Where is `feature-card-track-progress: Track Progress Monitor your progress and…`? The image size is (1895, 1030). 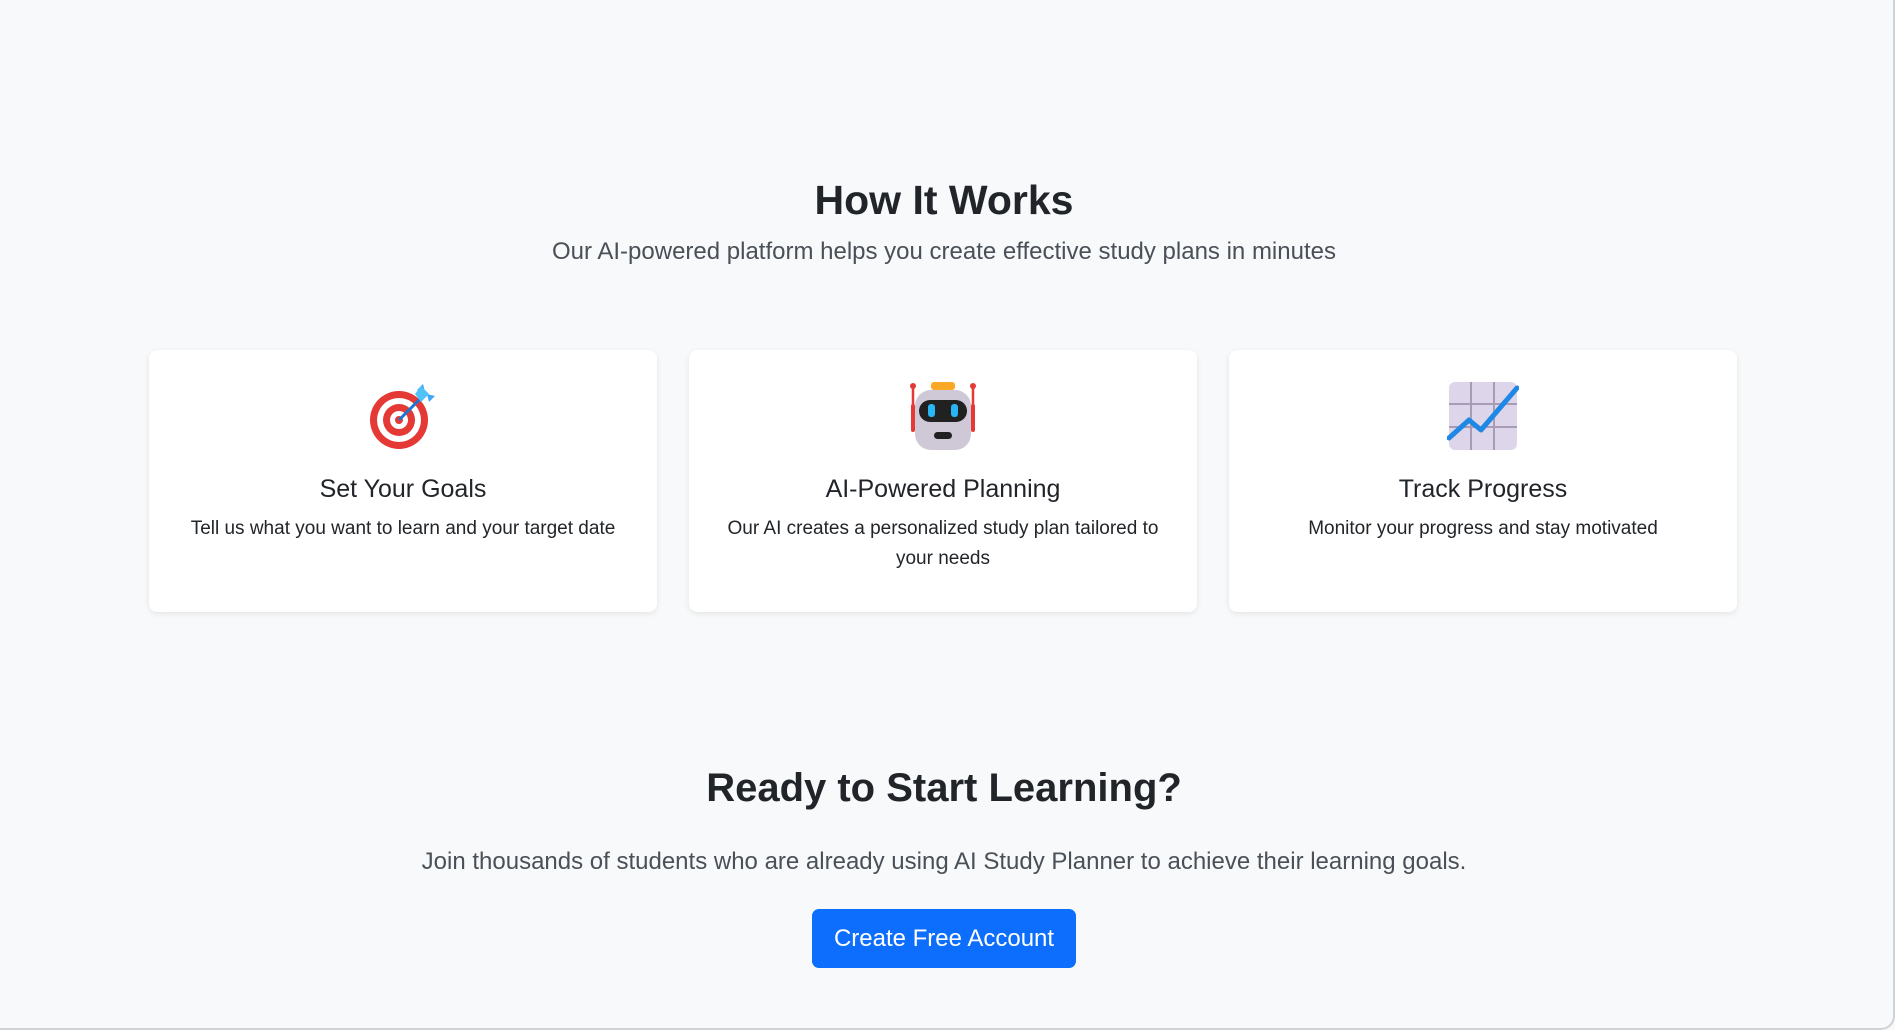
feature-card-track-progress: Track Progress Monitor your progress and… is located at coordinates (1483, 481).